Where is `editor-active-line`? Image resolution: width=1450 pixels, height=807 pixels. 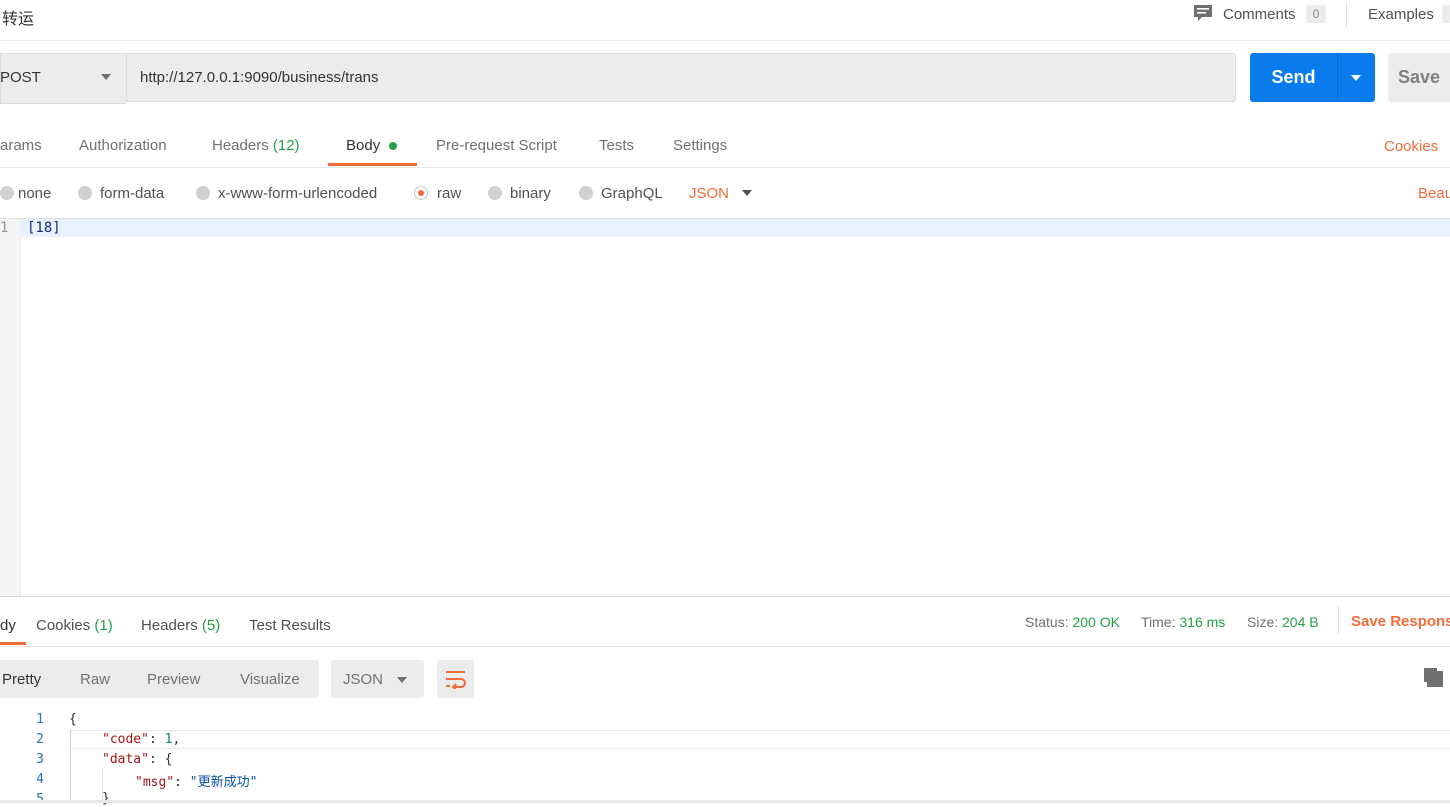 editor-active-line is located at coordinates (735, 228).